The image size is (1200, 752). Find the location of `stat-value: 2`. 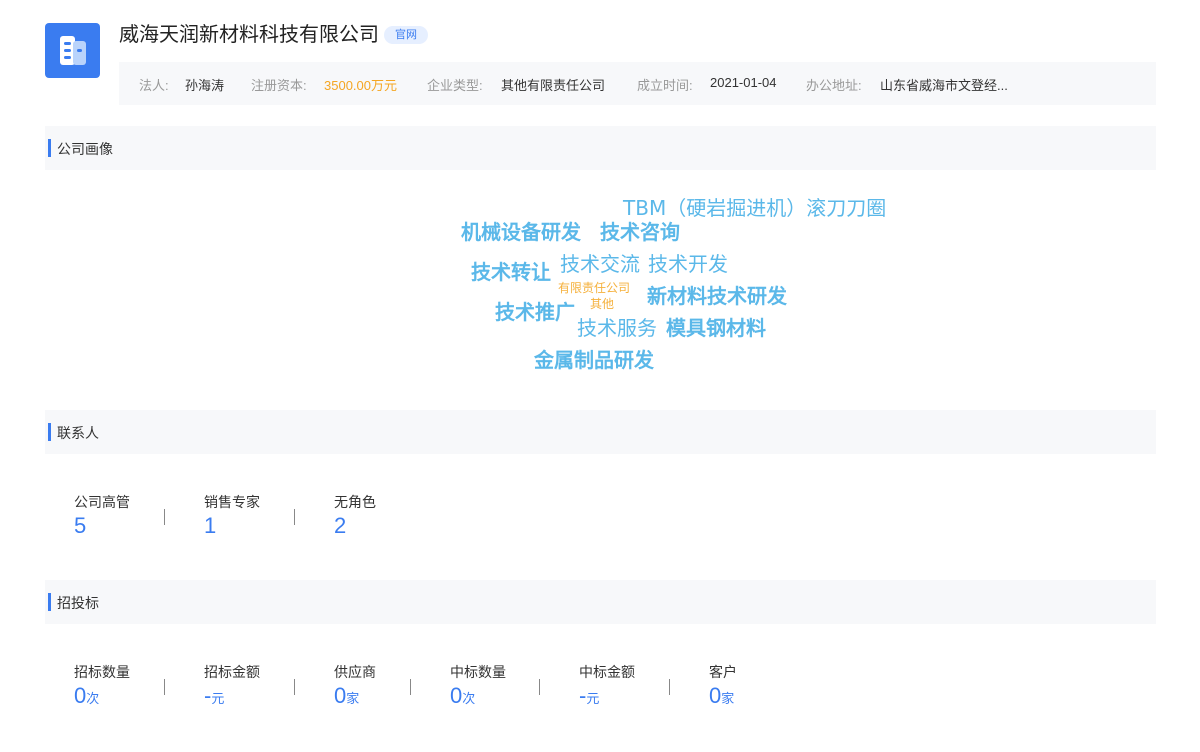

stat-value: 2 is located at coordinates (340, 525).